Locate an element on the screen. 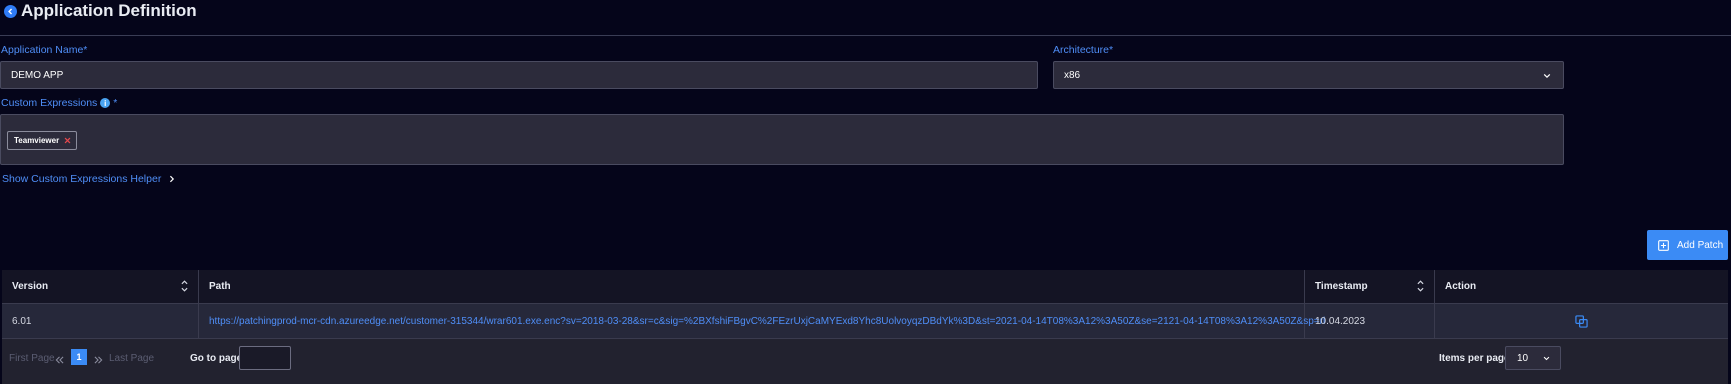 This screenshot has height=384, width=1731. column-header-action: Action is located at coordinates (1581, 286).